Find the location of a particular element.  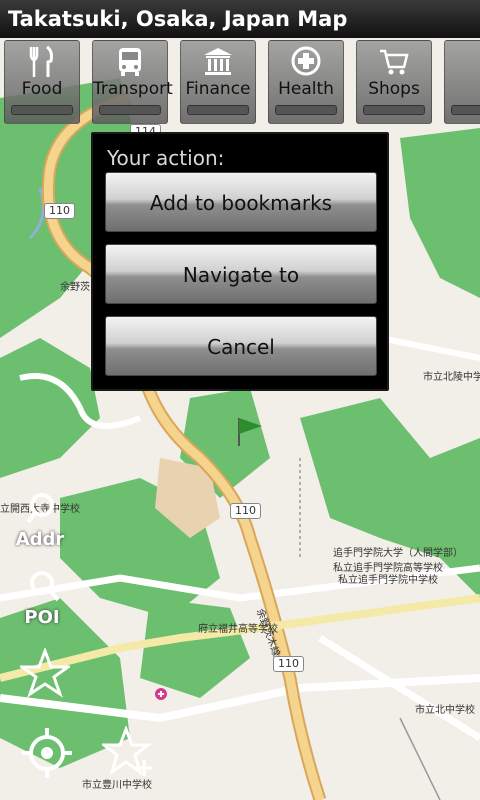

star-add-icon is located at coordinates (126, 750).